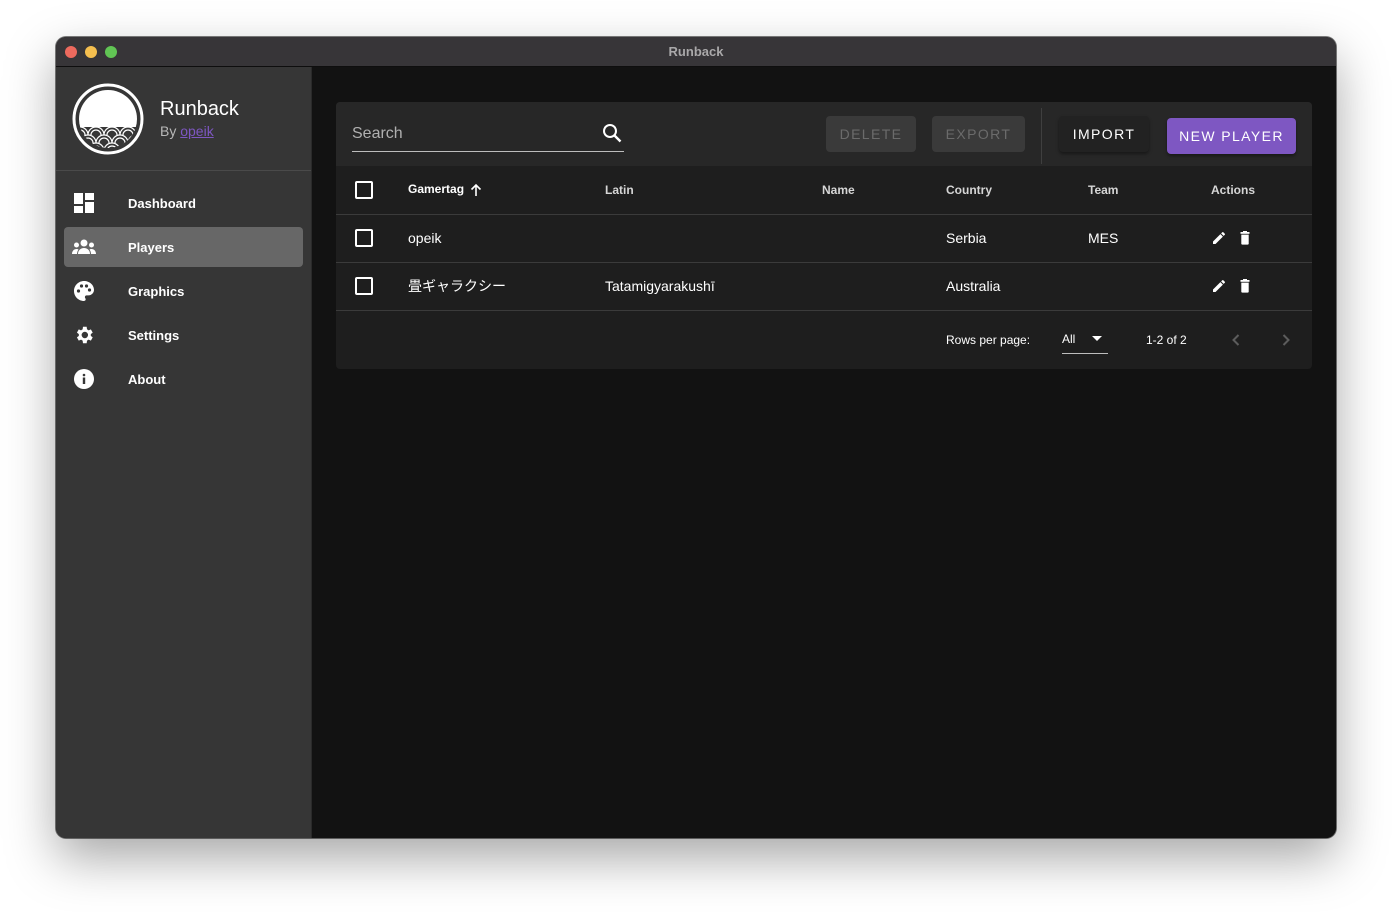  I want to click on sort-ascending-icon, so click(476, 190).